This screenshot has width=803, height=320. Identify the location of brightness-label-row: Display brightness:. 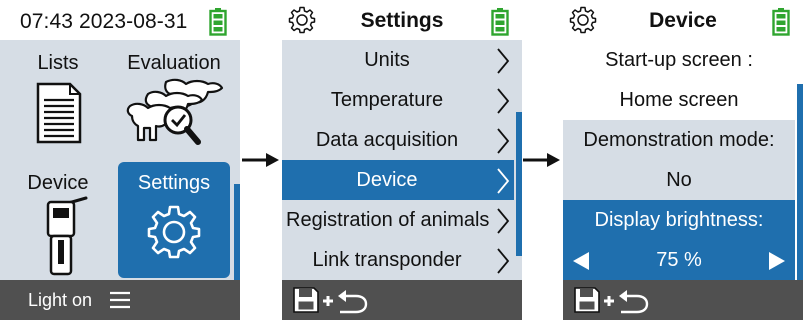
(679, 220).